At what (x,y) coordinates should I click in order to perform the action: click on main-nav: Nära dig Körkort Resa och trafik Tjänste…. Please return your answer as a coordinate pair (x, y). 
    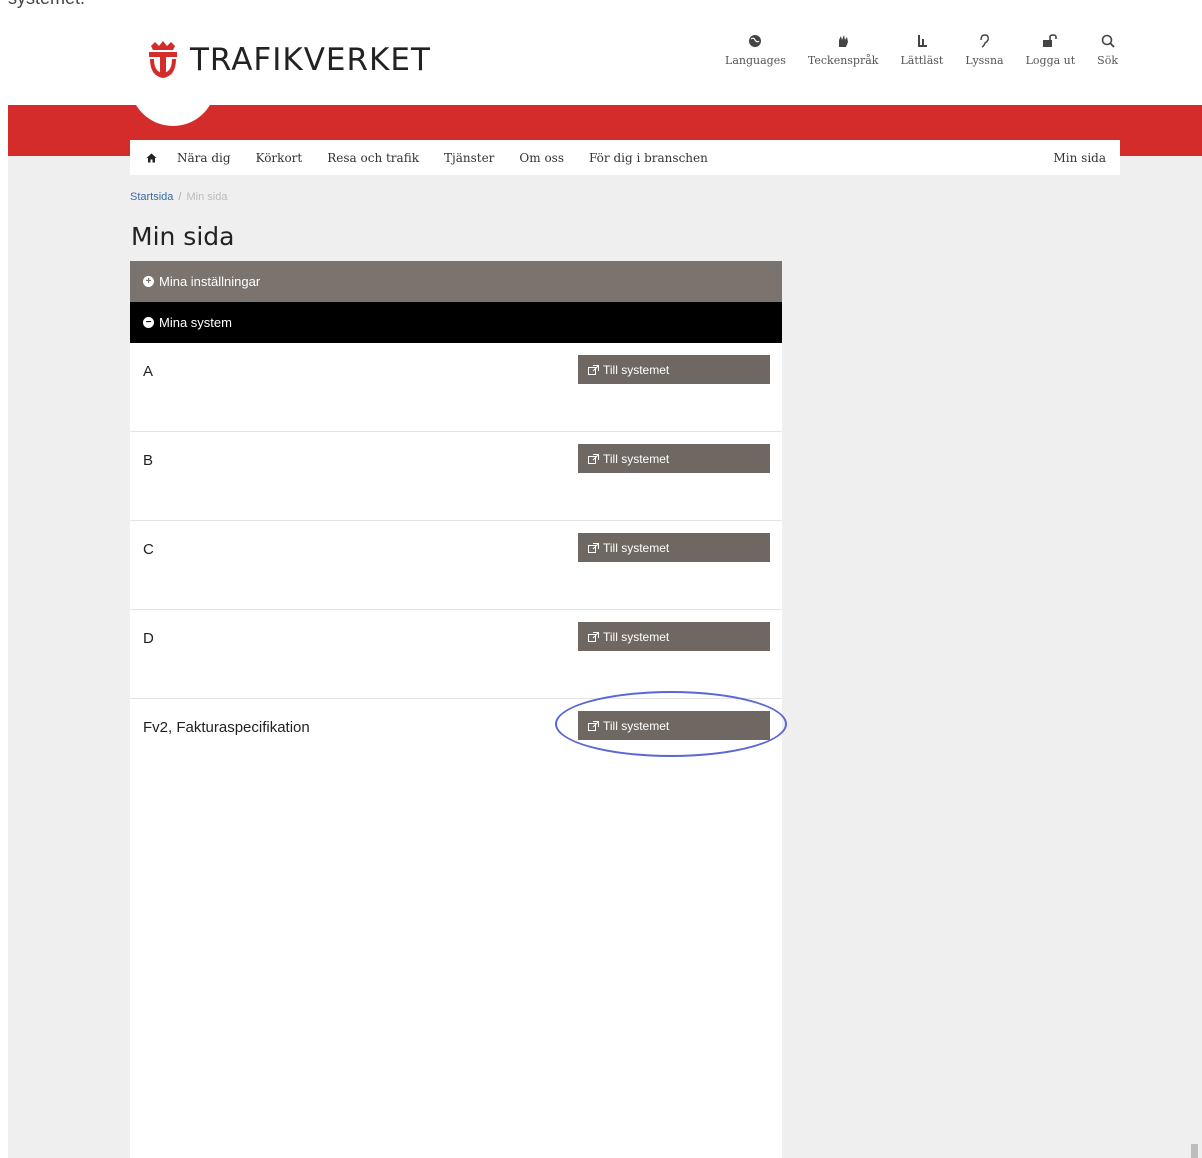
    Looking at the image, I should click on (625, 157).